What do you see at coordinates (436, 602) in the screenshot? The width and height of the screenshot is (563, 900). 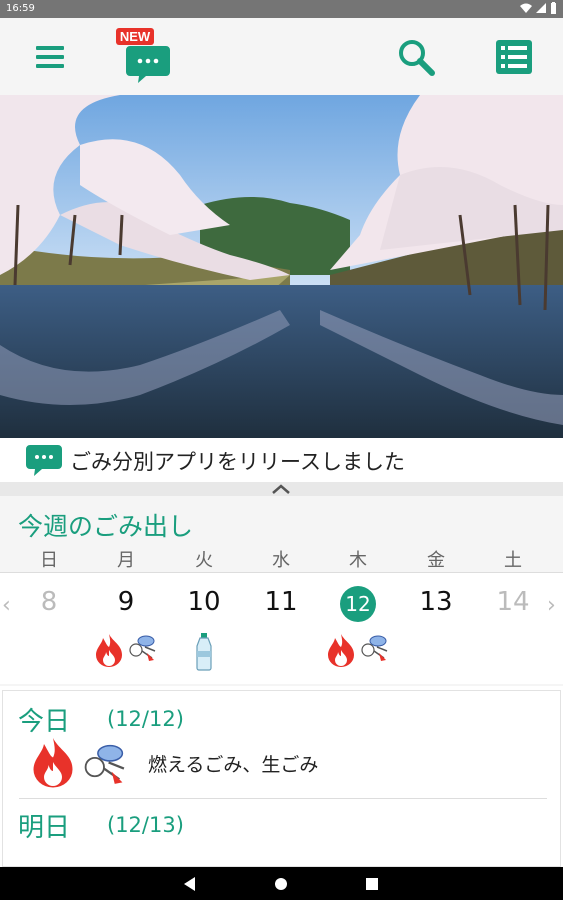 I see `date-number: 13` at bounding box center [436, 602].